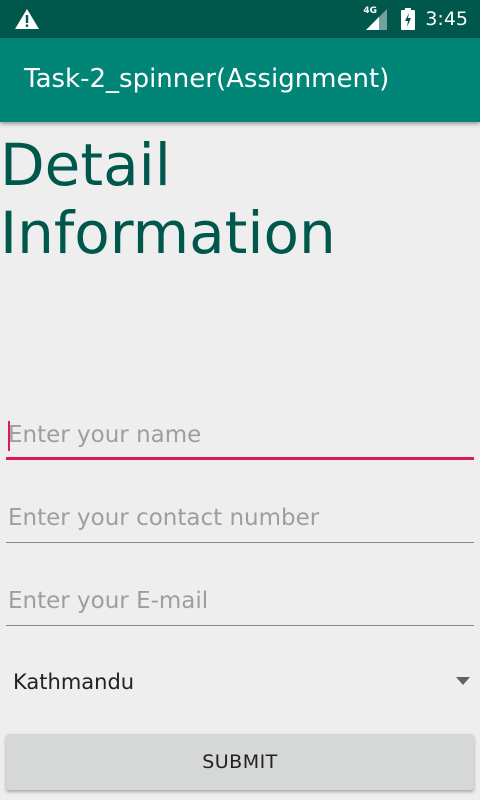  What do you see at coordinates (240, 542) in the screenshot?
I see `contact-field-underline` at bounding box center [240, 542].